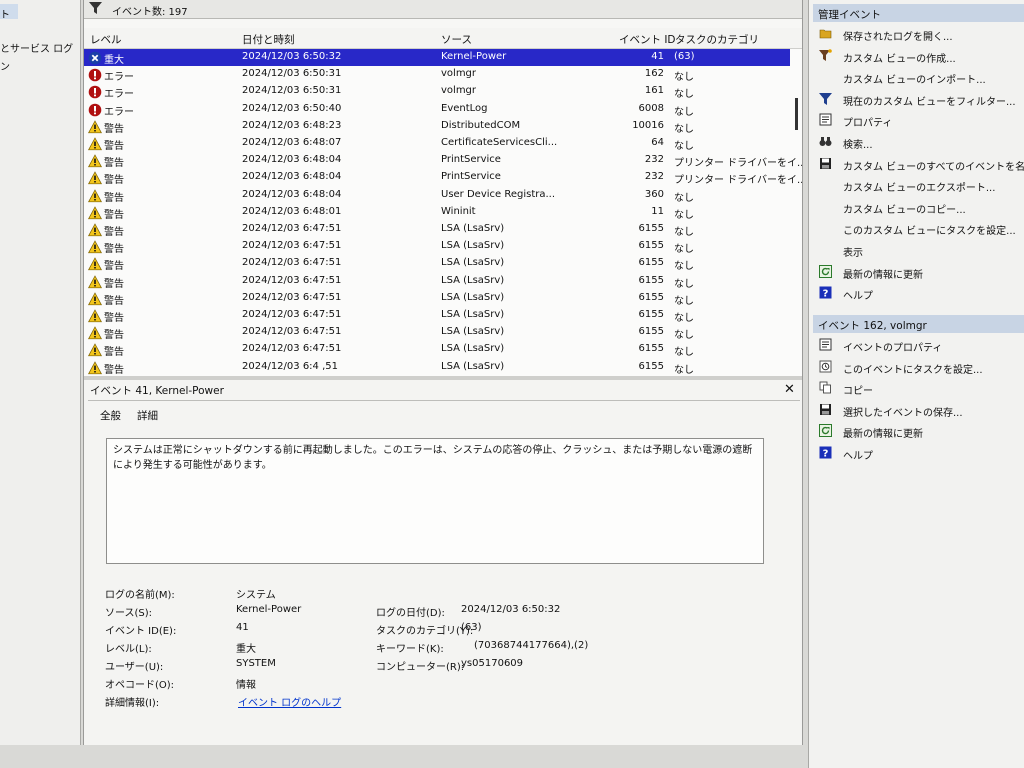 This screenshot has height=768, width=1024. Describe the element at coordinates (5, 65) in the screenshot. I see `tree-item-subscriptions: ン` at that location.